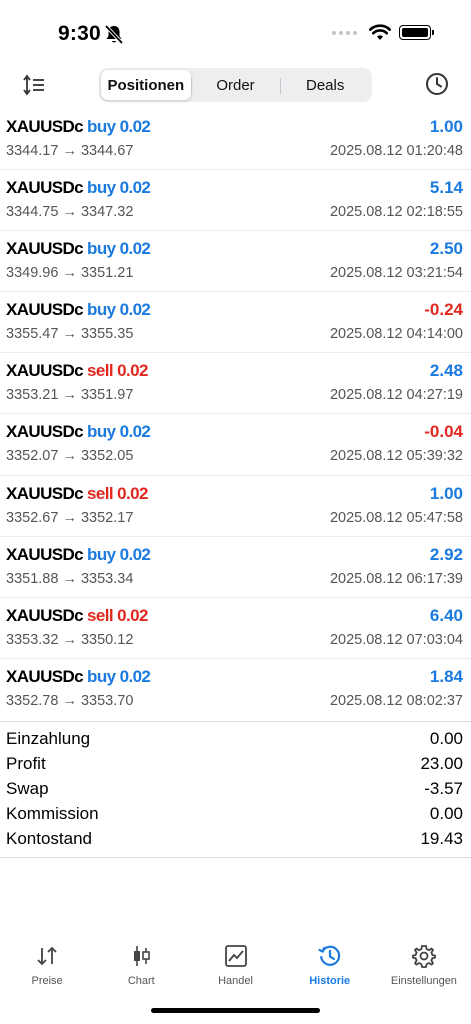 This screenshot has height=1024, width=471. What do you see at coordinates (141, 965) in the screenshot?
I see `tab-chart: Chart` at bounding box center [141, 965].